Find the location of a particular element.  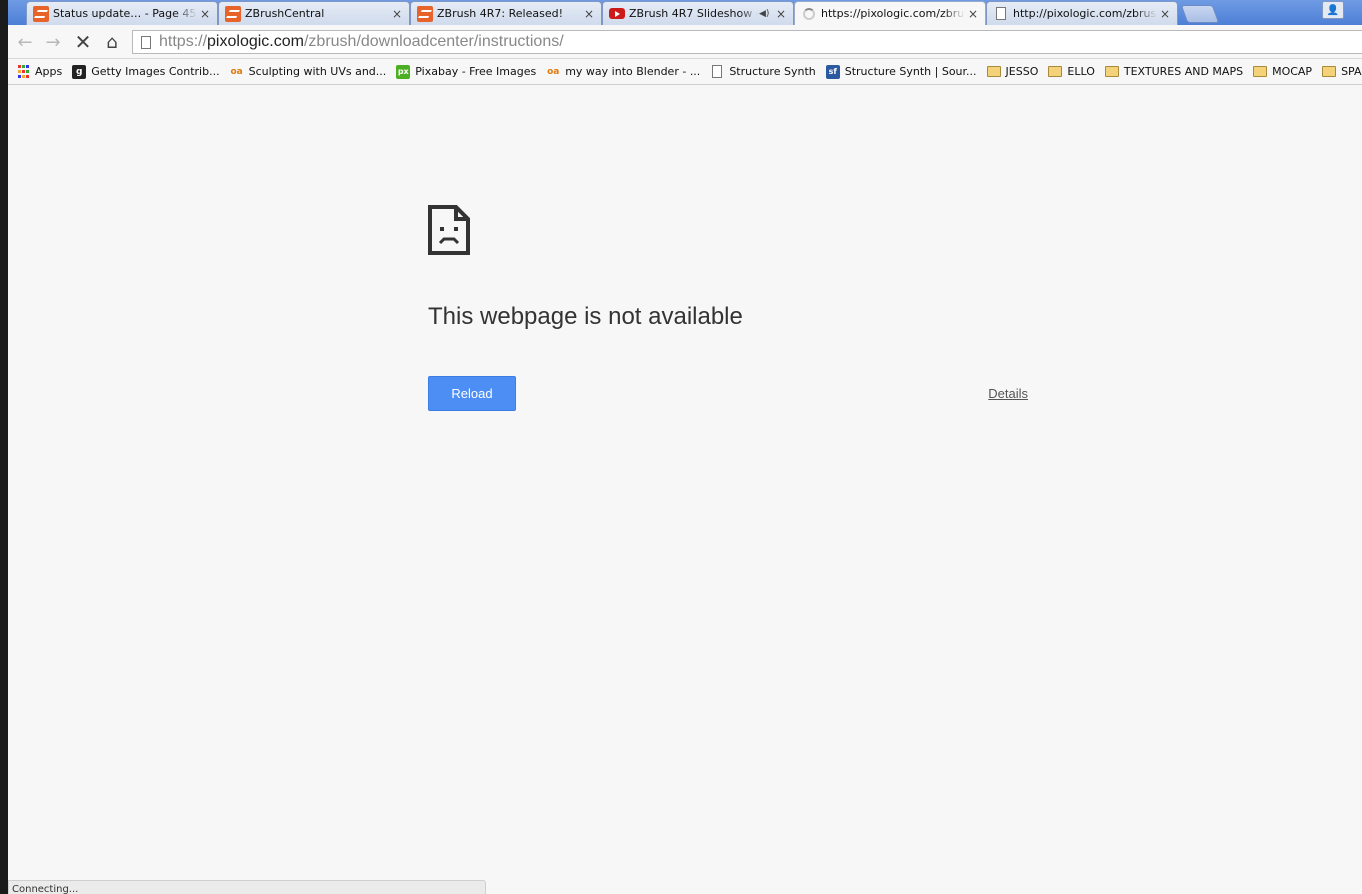

tab-title: ZBrushCentral is located at coordinates (285, 13).